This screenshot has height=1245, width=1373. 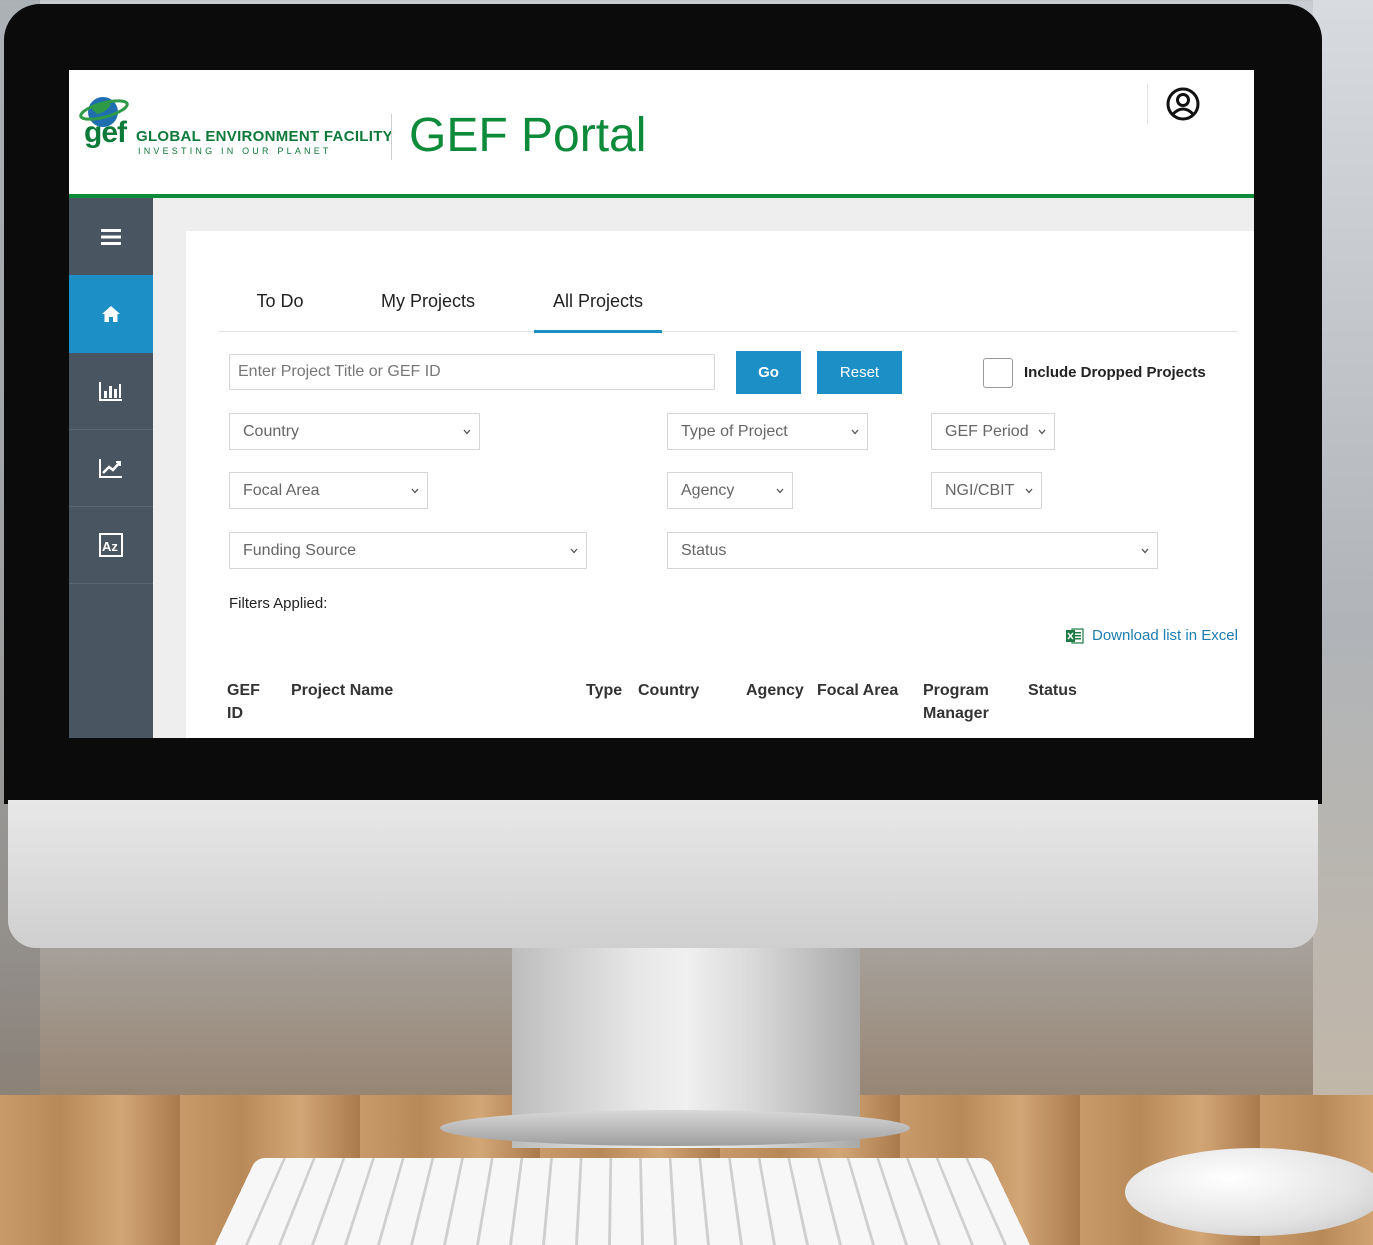 I want to click on user-account-icon, so click(x=1183, y=104).